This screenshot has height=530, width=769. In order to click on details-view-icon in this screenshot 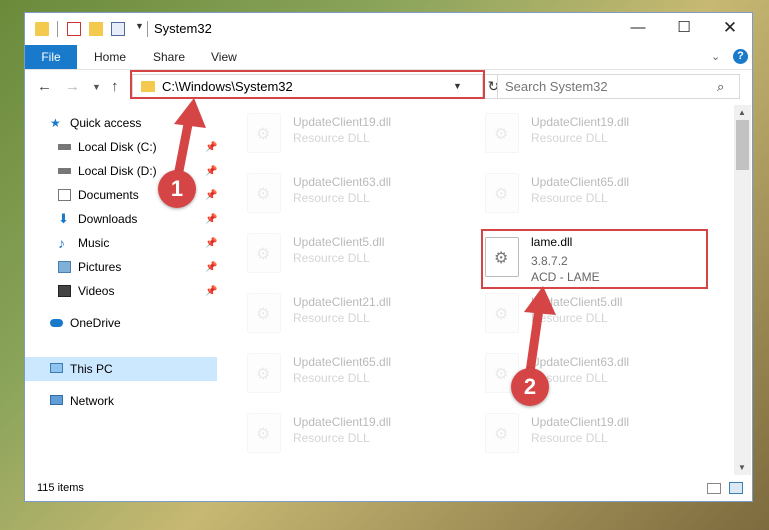, I will do `click(714, 488)`.